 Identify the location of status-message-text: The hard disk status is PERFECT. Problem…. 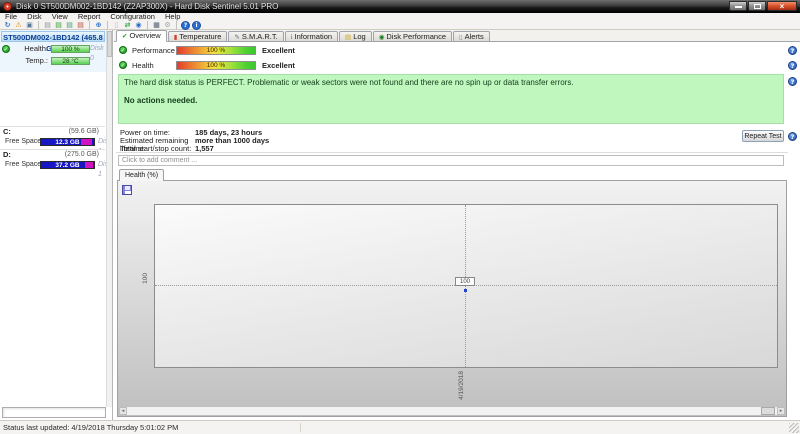
(349, 82).